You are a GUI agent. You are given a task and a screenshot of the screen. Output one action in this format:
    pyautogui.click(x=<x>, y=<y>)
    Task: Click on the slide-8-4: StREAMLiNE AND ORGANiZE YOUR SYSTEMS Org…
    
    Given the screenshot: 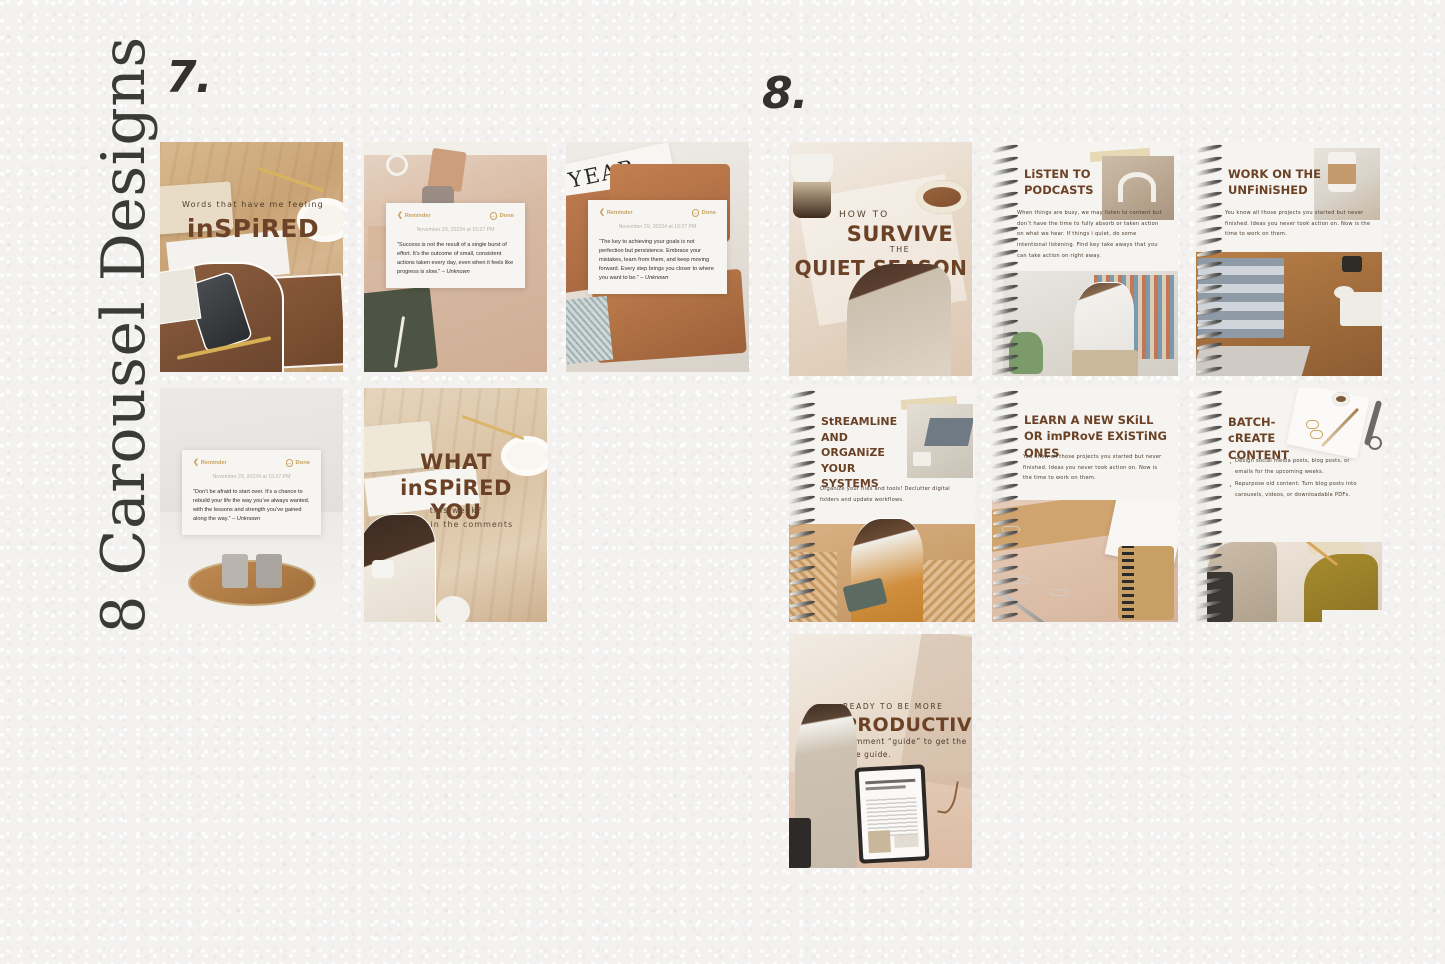 What is the action you would take?
    pyautogui.click(x=882, y=505)
    